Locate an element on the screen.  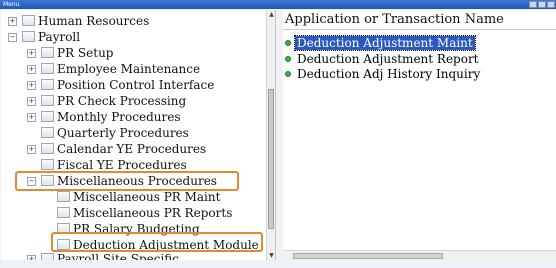
highlight-deduction-adjustment-module is located at coordinates (157, 242).